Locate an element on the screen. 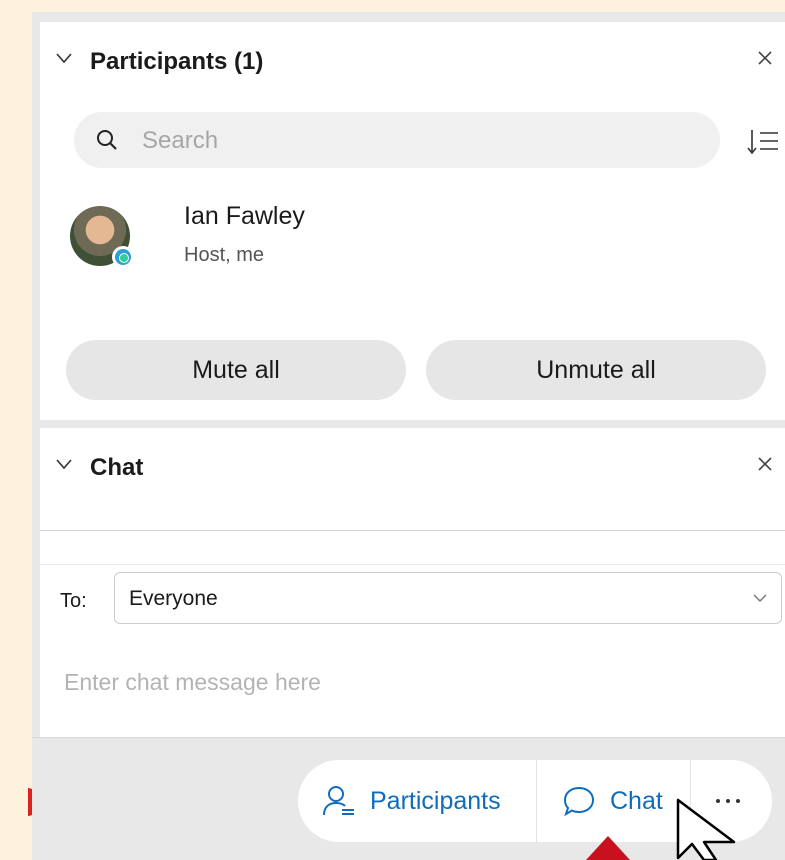 Image resolution: width=785 pixels, height=860 pixels. participant-name: Ian Fawley is located at coordinates (244, 216).